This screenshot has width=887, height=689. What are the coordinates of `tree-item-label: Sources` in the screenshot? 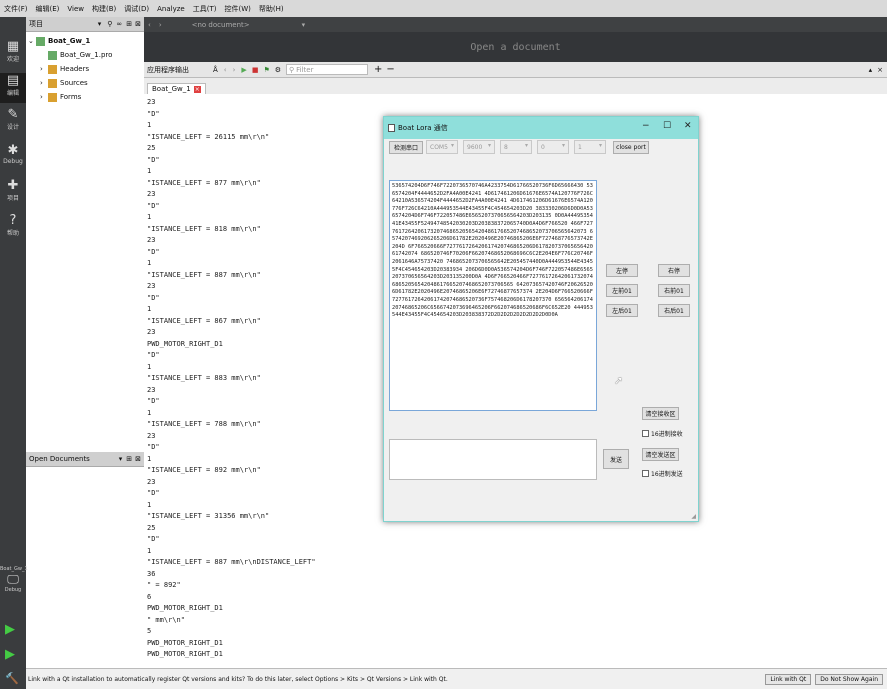 It's located at (74, 83).